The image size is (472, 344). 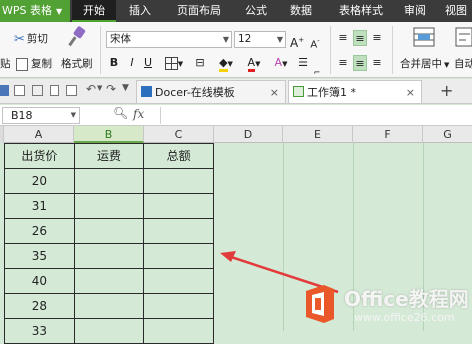 I want to click on table-cell: 28, so click(x=40, y=306).